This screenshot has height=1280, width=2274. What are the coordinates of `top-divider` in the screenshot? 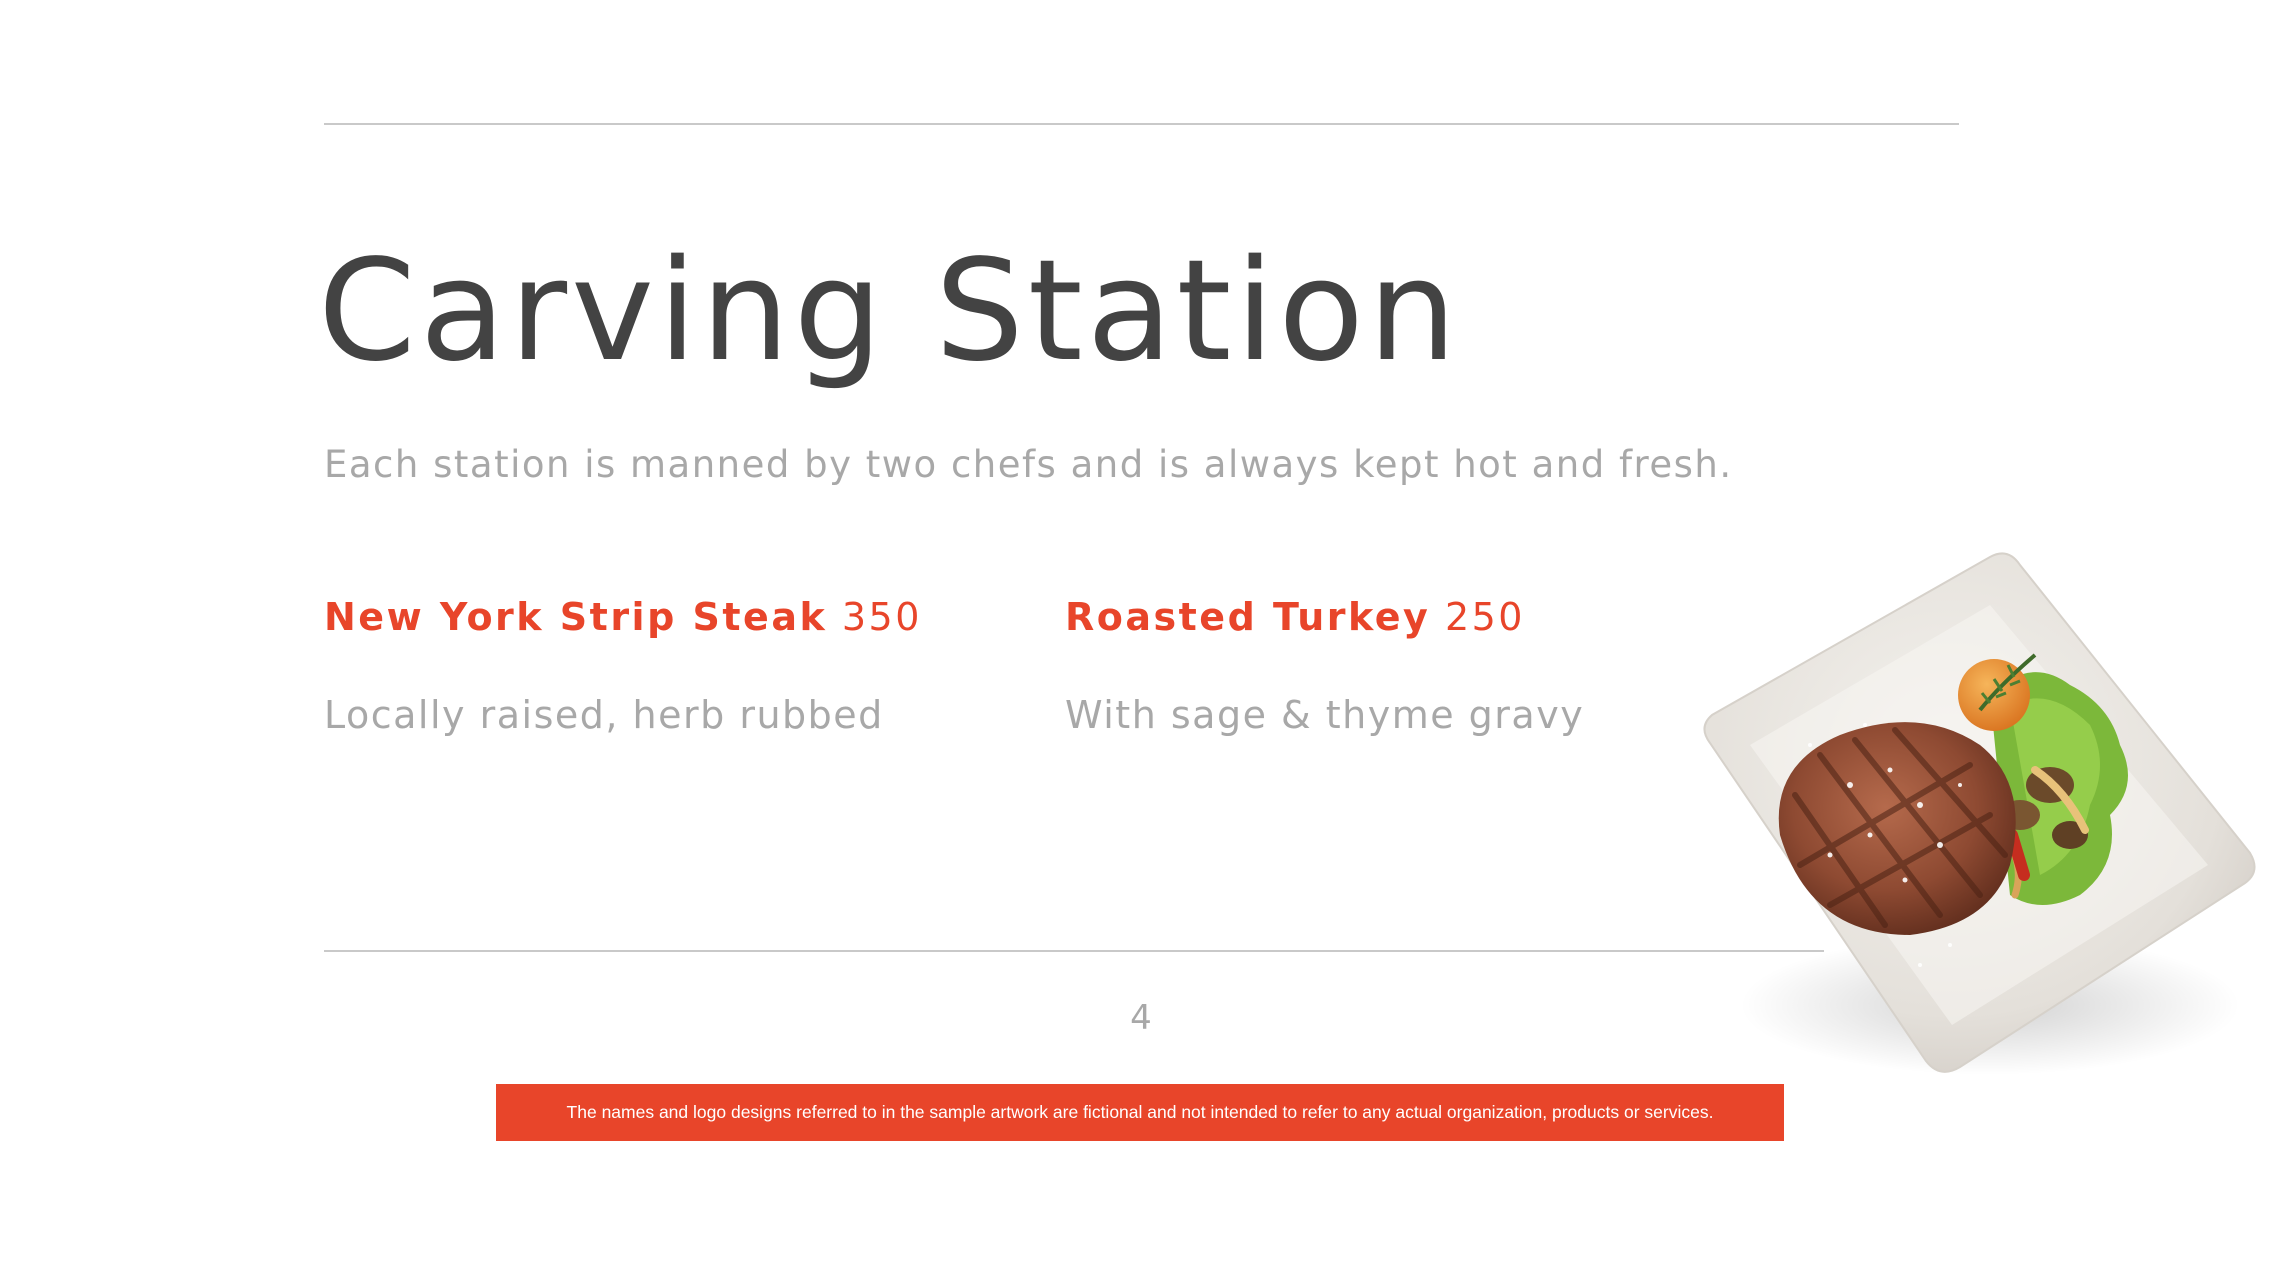 It's located at (1141, 124).